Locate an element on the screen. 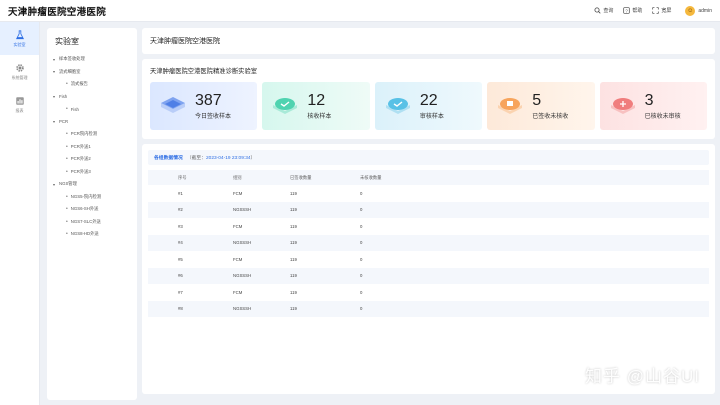 The width and height of the screenshot is (720, 405). help-button: ? 帮助 is located at coordinates (632, 10).